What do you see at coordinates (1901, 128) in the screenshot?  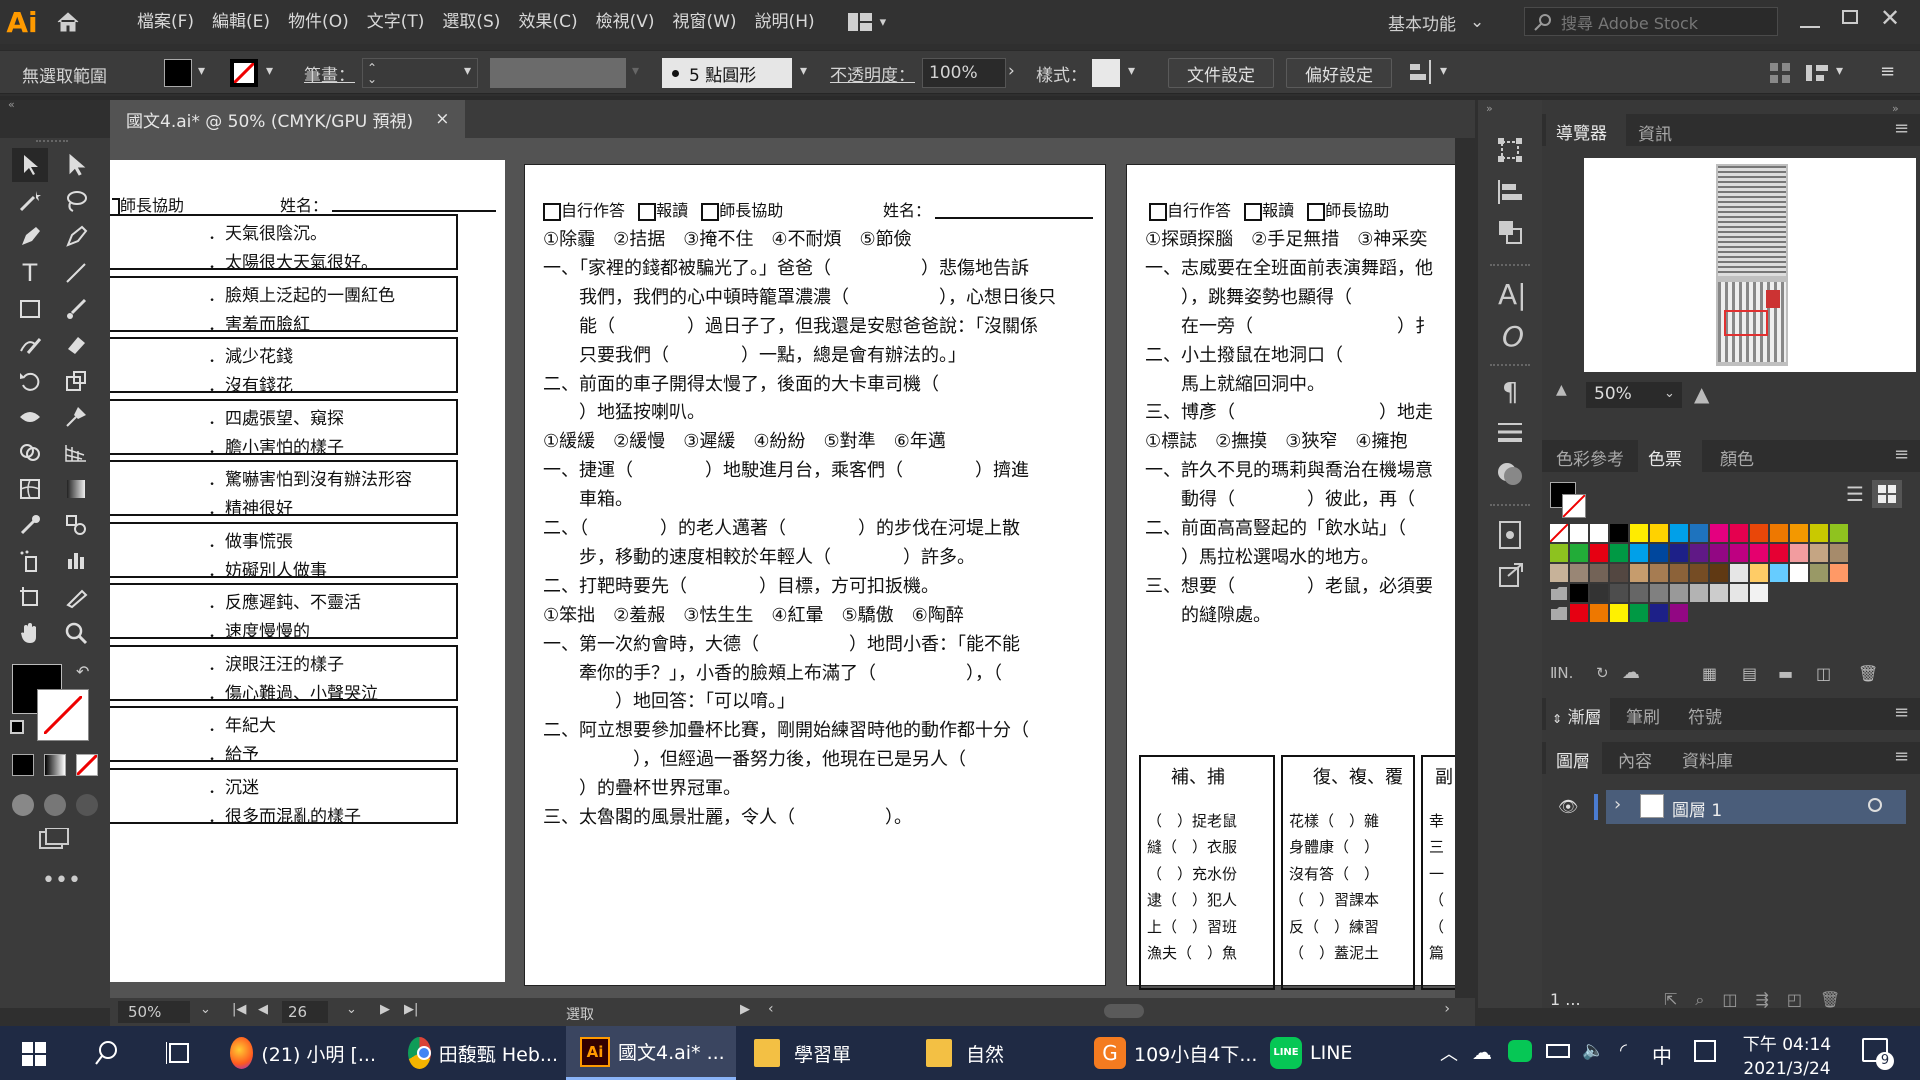 I see `navigator-menu-icon: ≡` at bounding box center [1901, 128].